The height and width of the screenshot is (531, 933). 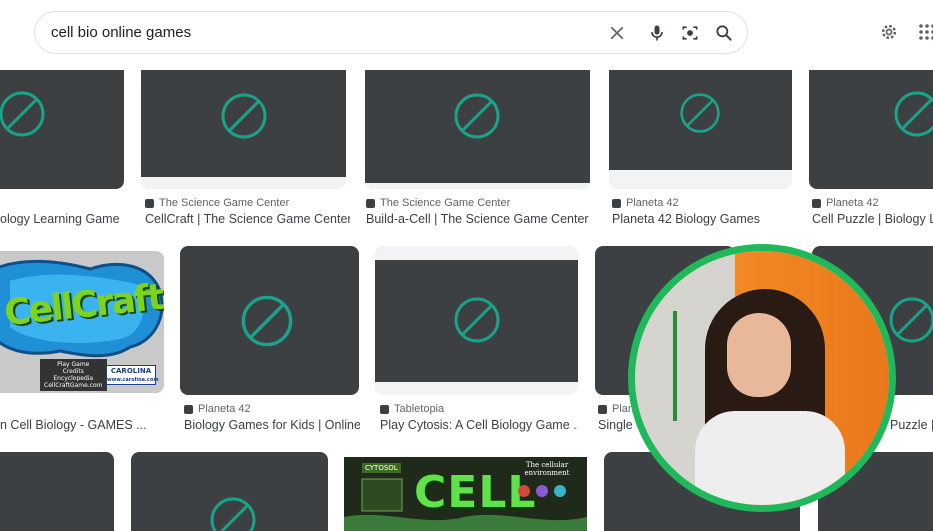 What do you see at coordinates (465, 504) in the screenshot?
I see `cytosol-board-art` at bounding box center [465, 504].